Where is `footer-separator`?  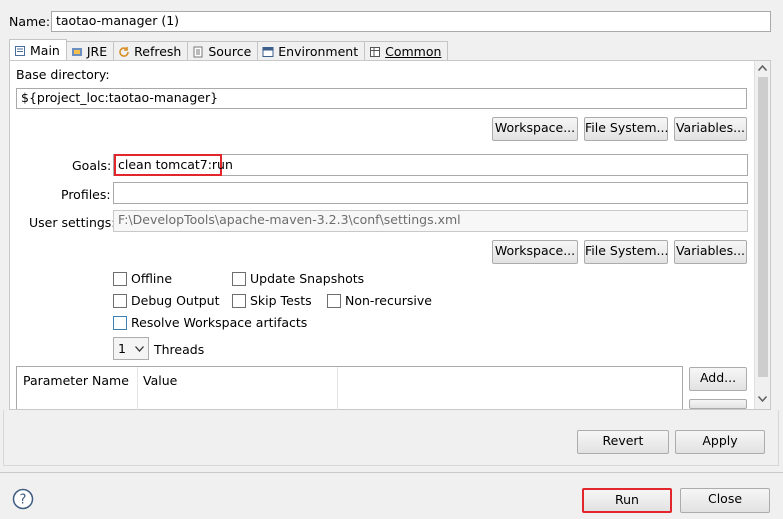 footer-separator is located at coordinates (391, 472).